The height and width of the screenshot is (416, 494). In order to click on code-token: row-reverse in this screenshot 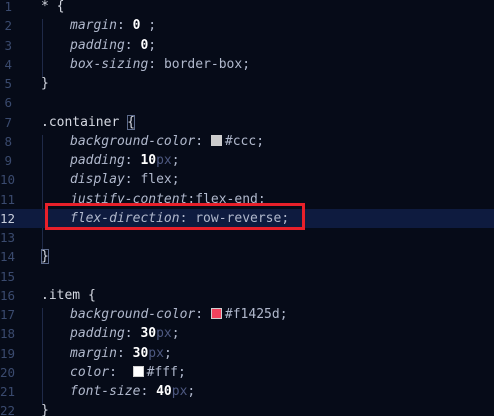, I will do `click(238, 218)`.